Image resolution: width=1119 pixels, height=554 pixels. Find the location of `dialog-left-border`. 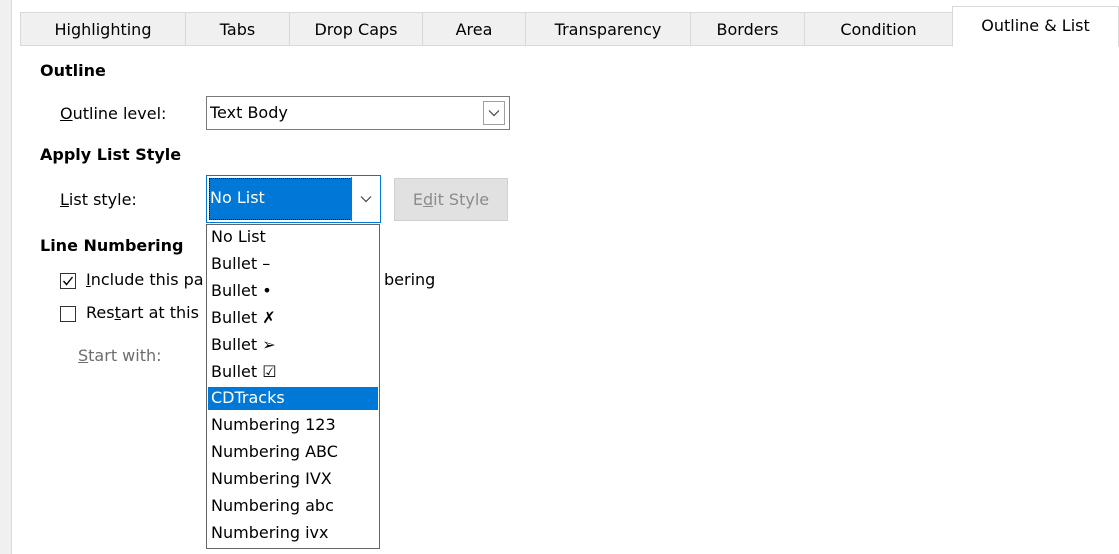

dialog-left-border is located at coordinates (11, 277).